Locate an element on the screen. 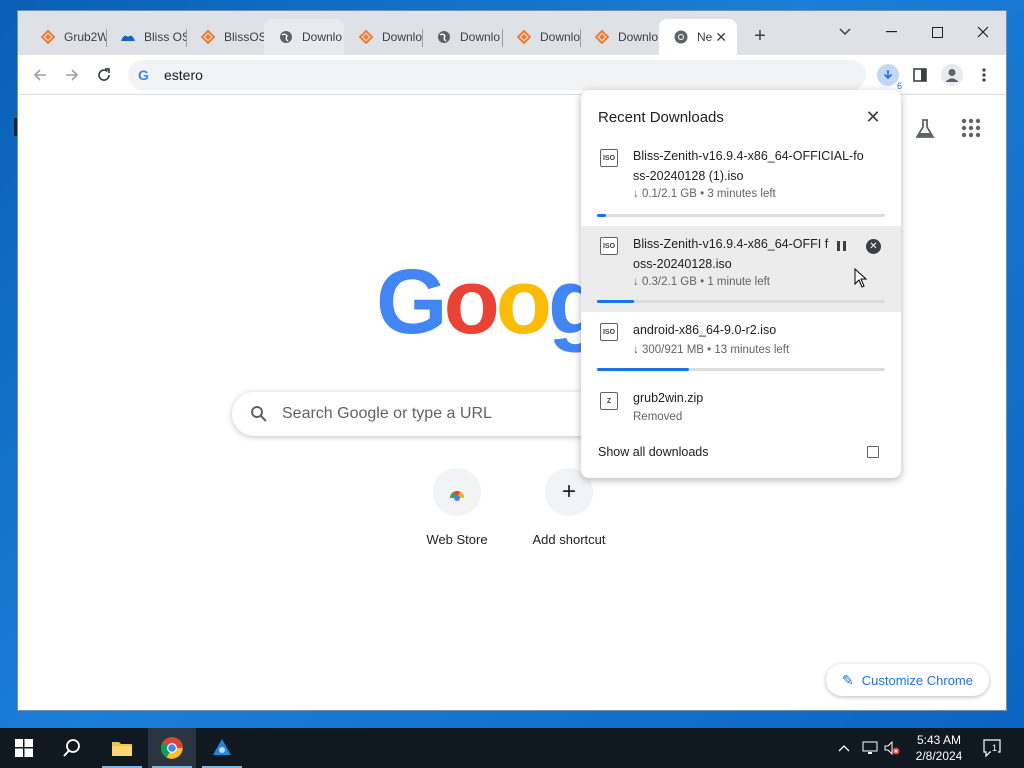  tab-blissos: BlissOS is located at coordinates (226, 37).